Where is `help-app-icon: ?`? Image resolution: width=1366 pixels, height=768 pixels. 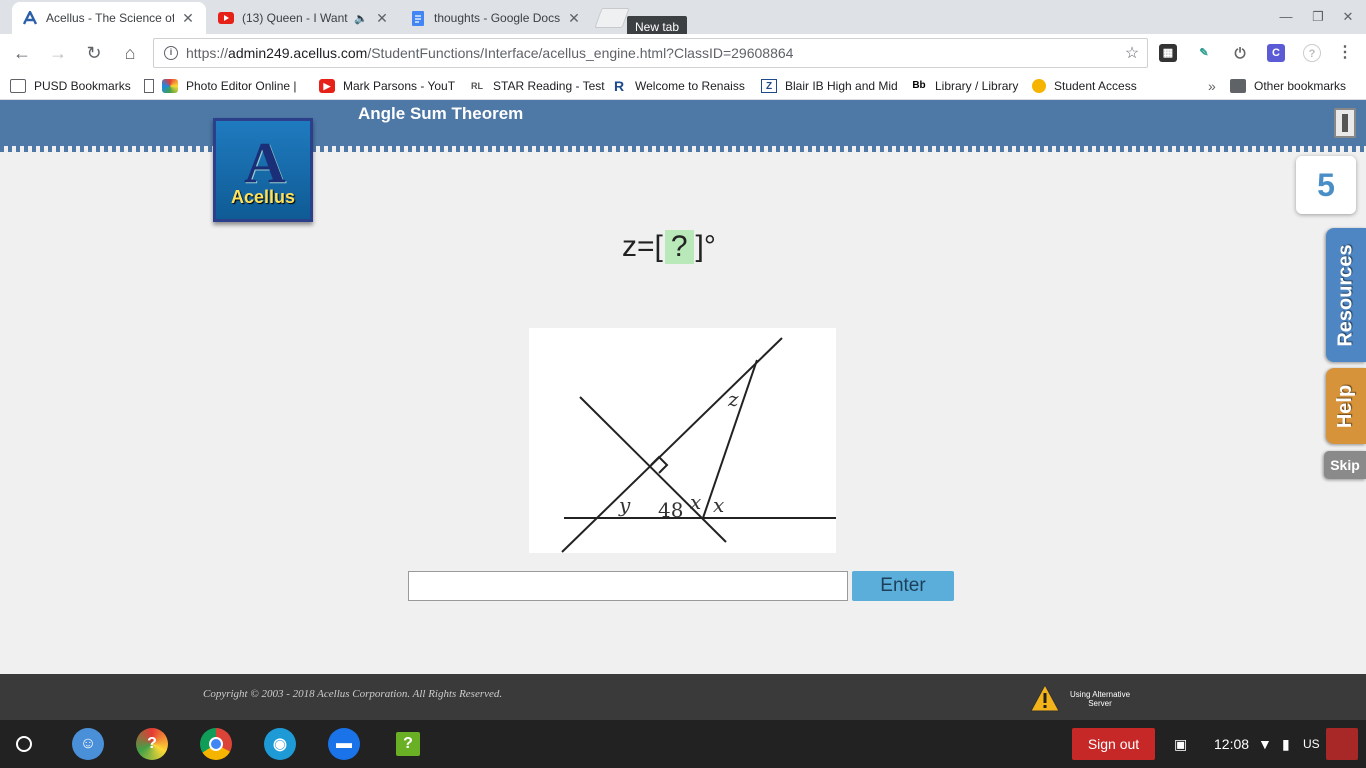 help-app-icon: ? is located at coordinates (152, 744).